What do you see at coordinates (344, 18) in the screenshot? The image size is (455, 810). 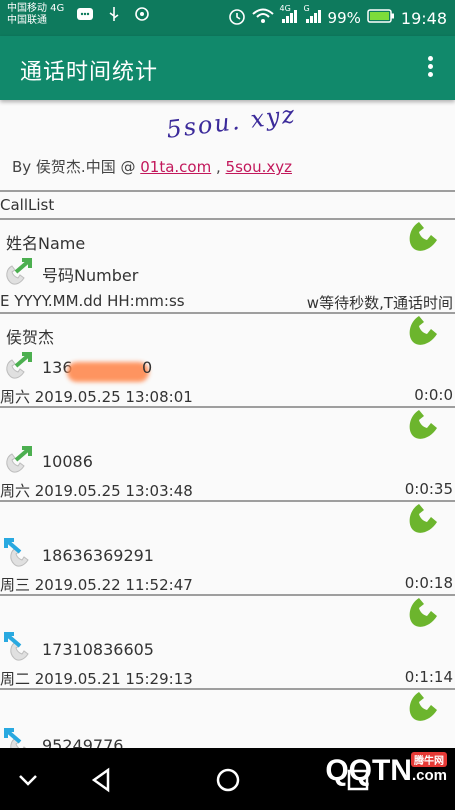 I see `battery-percent: 99%` at bounding box center [344, 18].